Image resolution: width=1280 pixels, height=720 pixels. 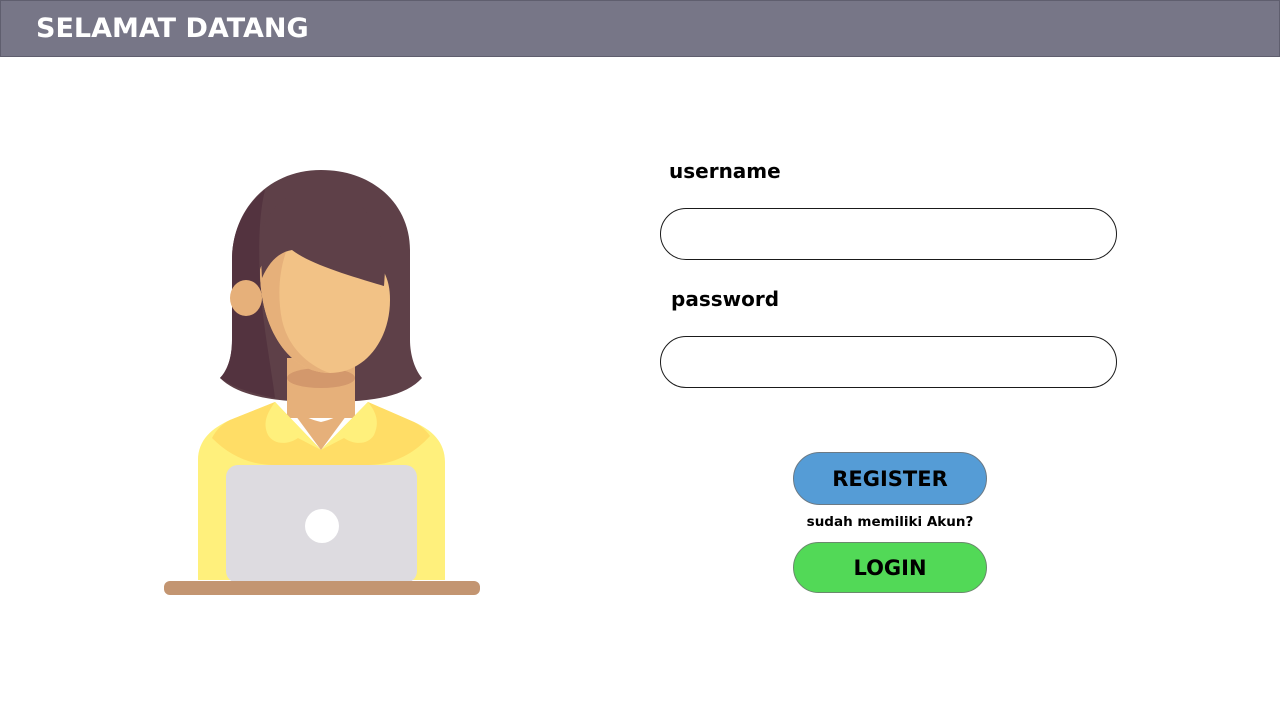 I want to click on password-input, so click(x=888, y=362).